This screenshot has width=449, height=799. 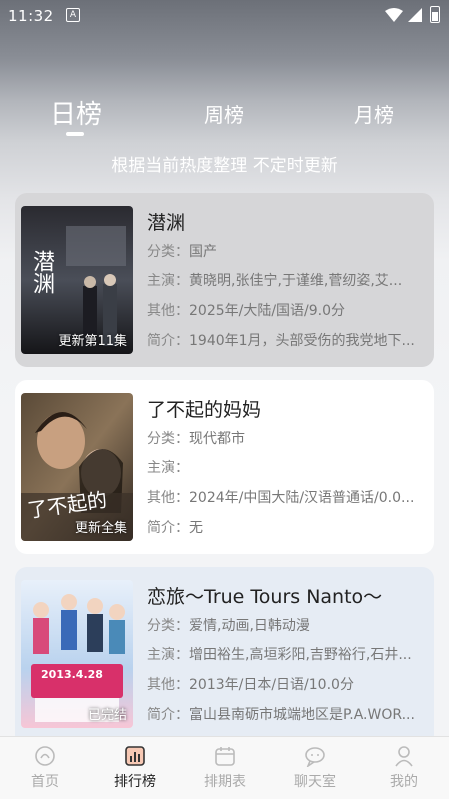 What do you see at coordinates (168, 468) in the screenshot?
I see `drama-cast: 主演：` at bounding box center [168, 468].